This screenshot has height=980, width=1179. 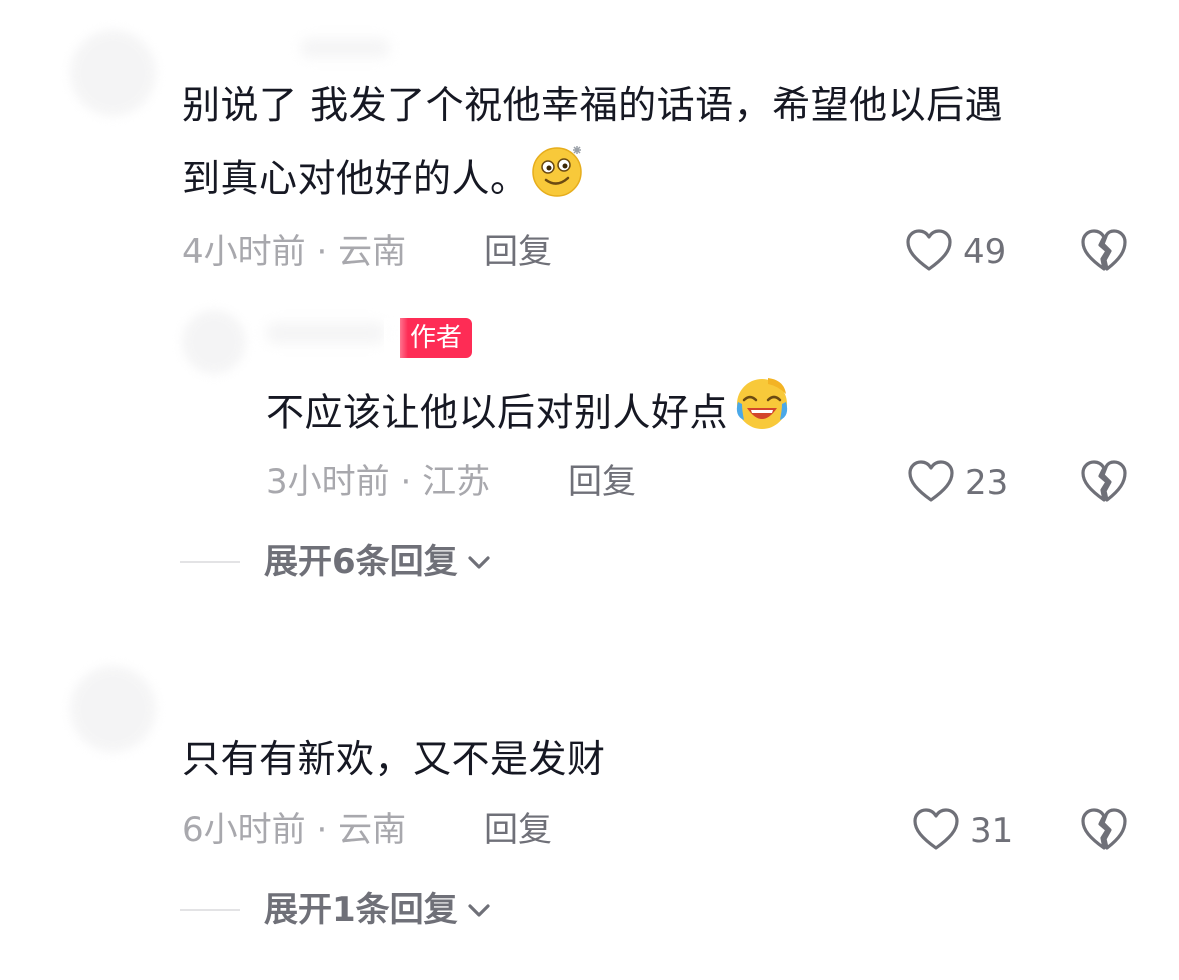 What do you see at coordinates (957, 483) in the screenshot?
I see `like-button: 23` at bounding box center [957, 483].